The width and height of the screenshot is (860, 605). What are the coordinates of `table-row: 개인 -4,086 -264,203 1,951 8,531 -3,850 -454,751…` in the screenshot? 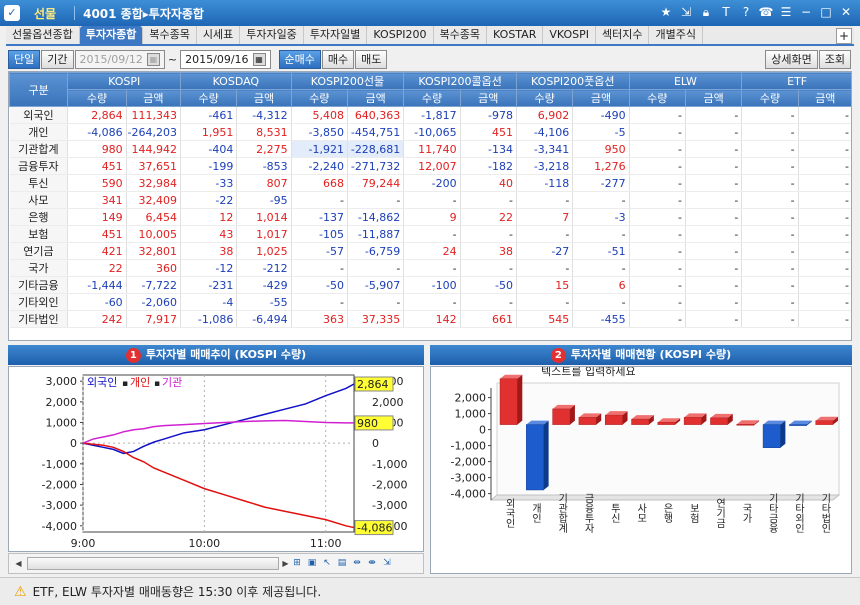 It's located at (430, 132).